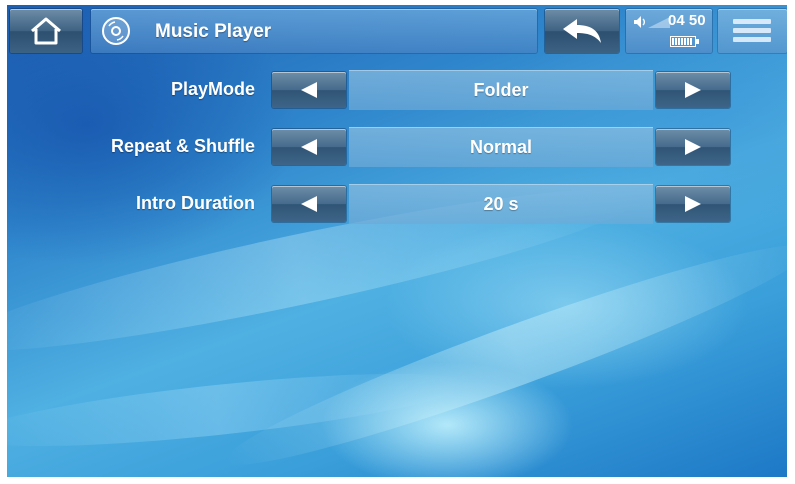  I want to click on status-area: 04 50, so click(669, 31).